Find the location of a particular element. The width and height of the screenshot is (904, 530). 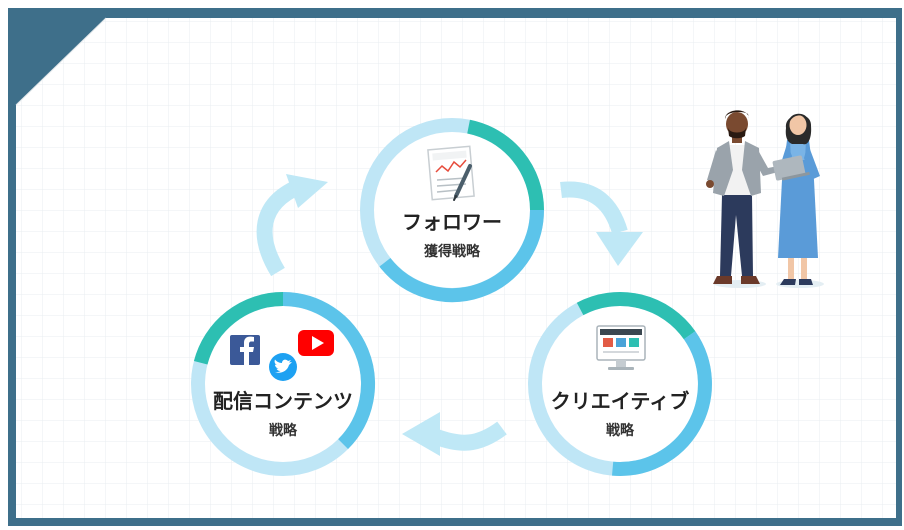

facebook-icon is located at coordinates (245, 350).